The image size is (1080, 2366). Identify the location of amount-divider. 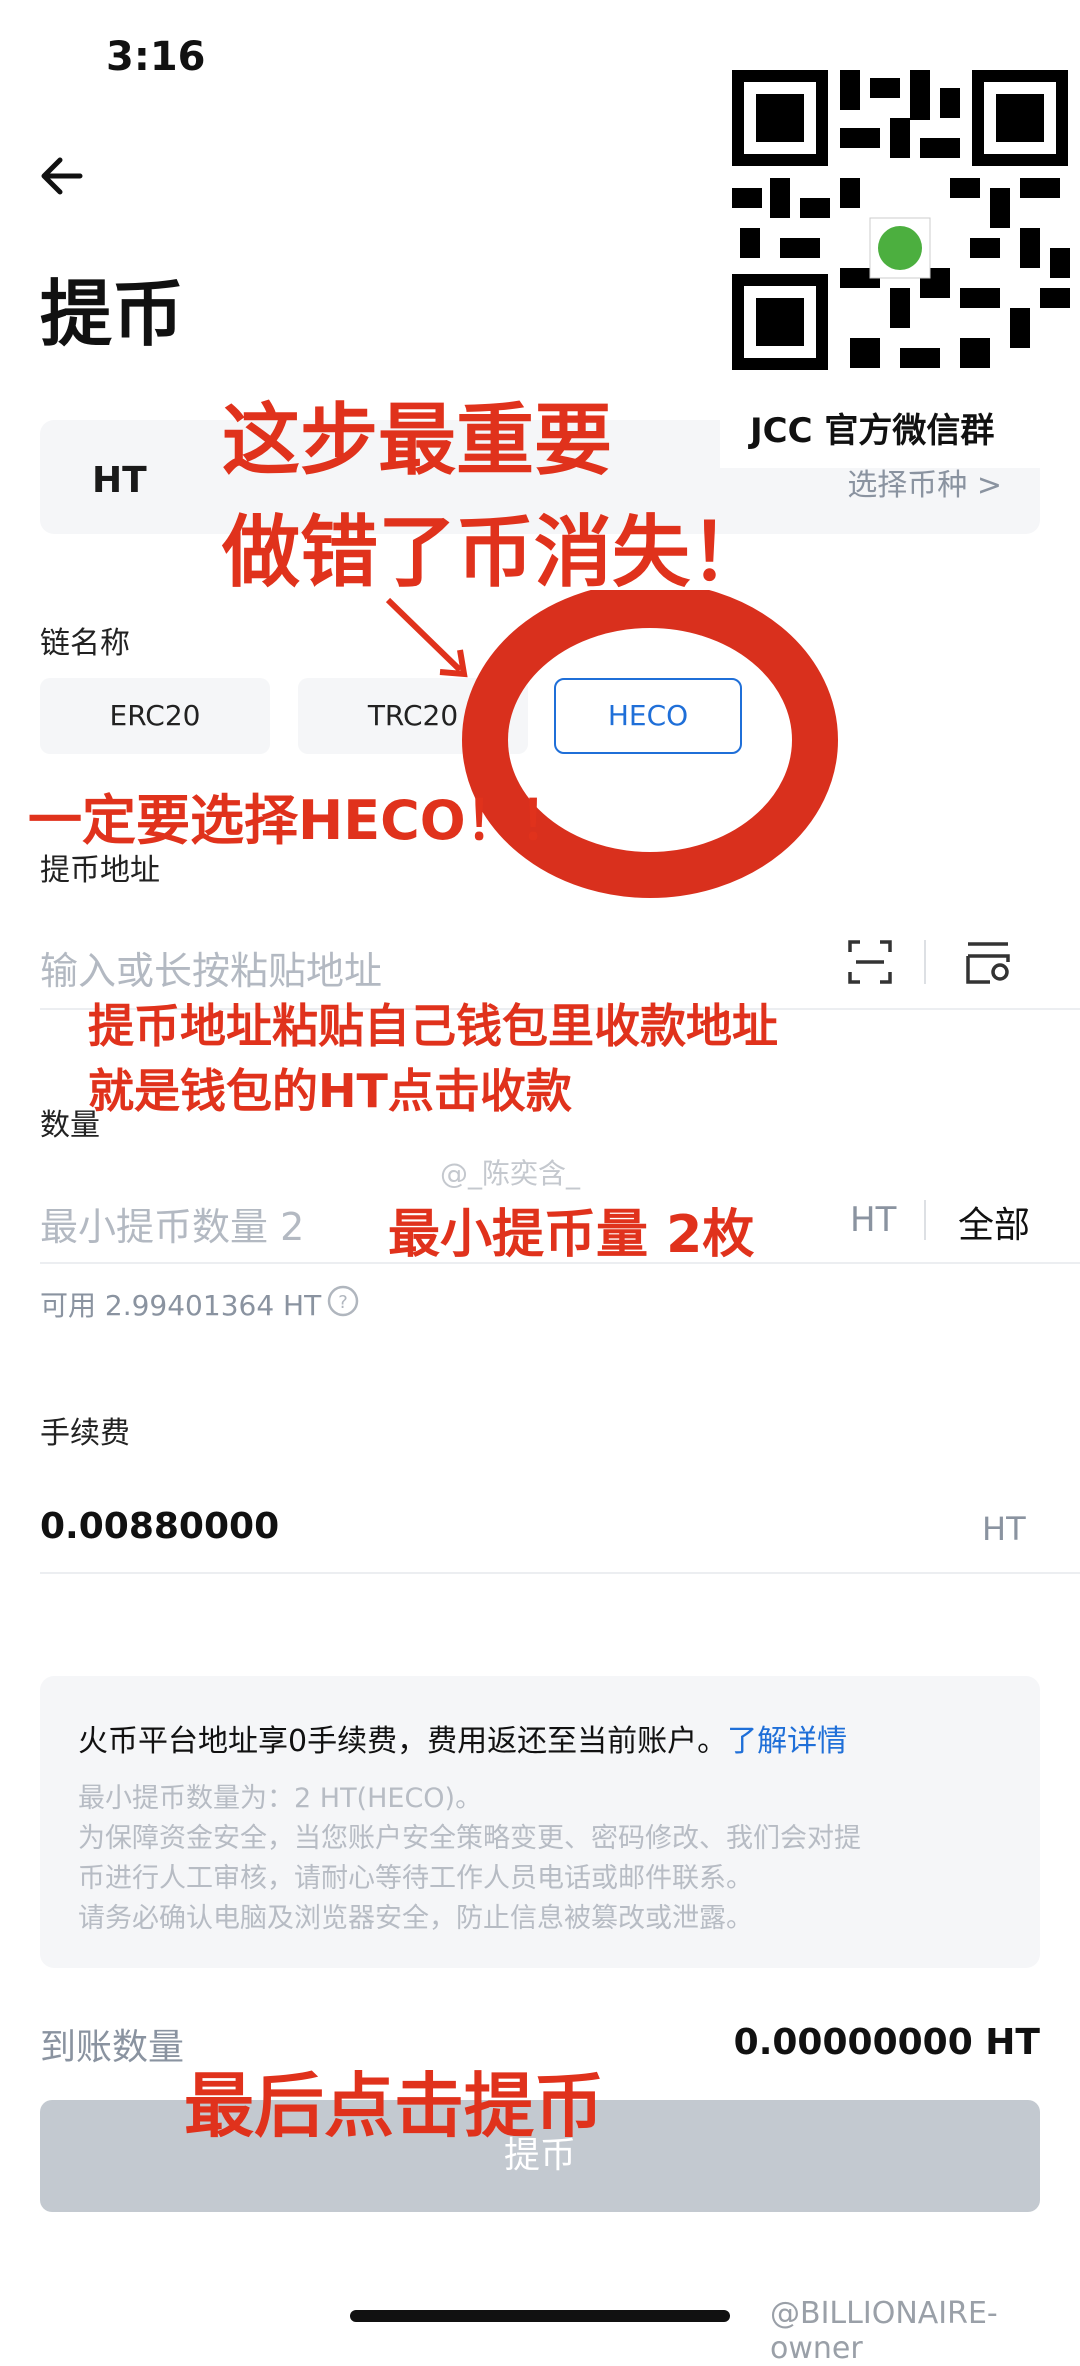
(925, 1220).